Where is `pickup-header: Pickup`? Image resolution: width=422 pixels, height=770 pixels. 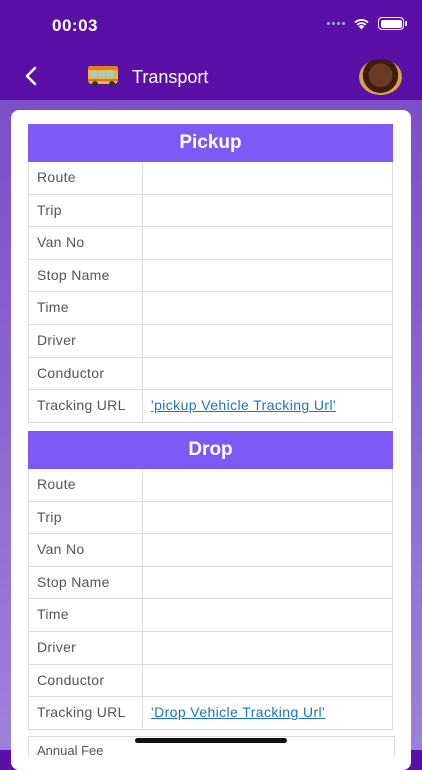 pickup-header: Pickup is located at coordinates (210, 143).